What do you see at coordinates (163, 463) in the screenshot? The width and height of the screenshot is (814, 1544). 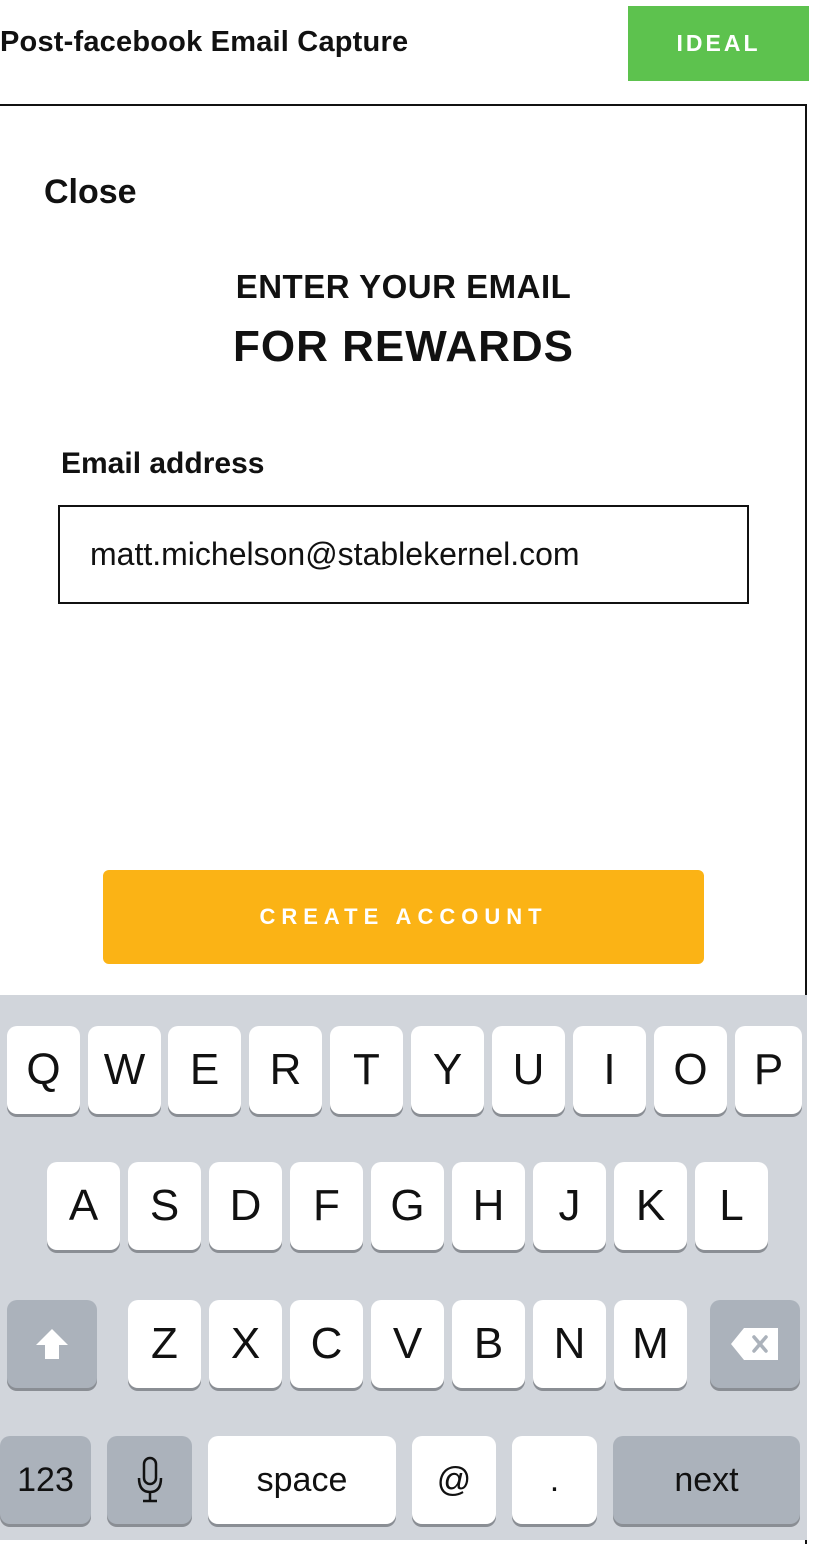 I see `email-label: Email address` at bounding box center [163, 463].